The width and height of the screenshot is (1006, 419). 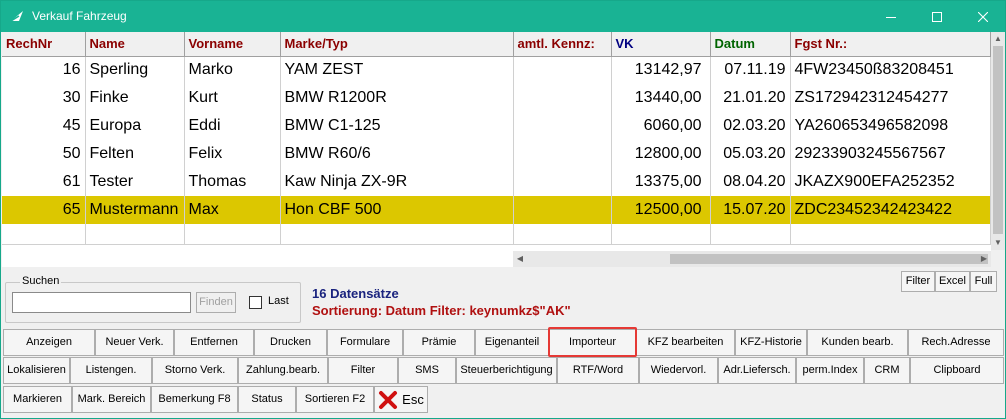 What do you see at coordinates (111, 370) in the screenshot?
I see `listengen-button: Listengen.` at bounding box center [111, 370].